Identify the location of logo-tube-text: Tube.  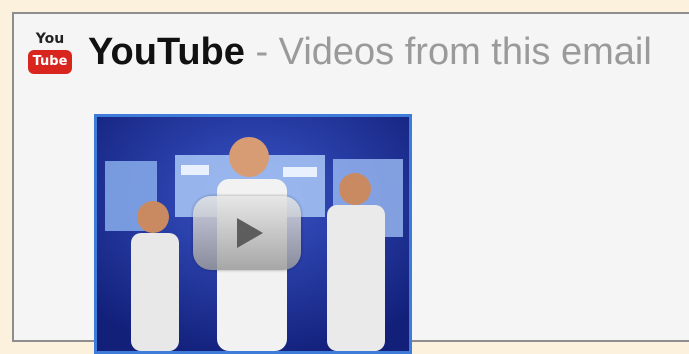
(50, 62).